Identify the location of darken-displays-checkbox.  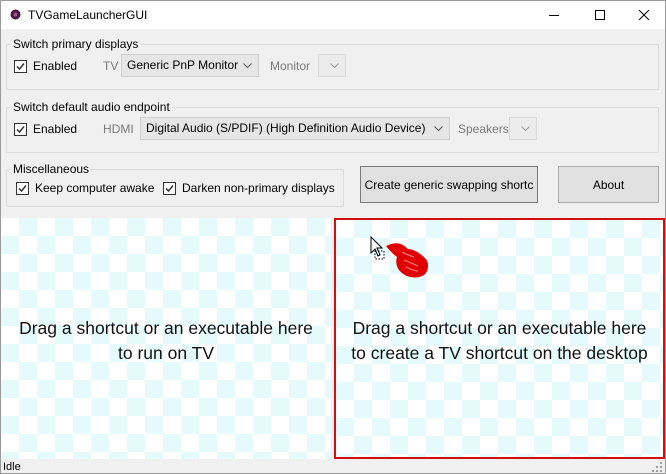
(169, 188).